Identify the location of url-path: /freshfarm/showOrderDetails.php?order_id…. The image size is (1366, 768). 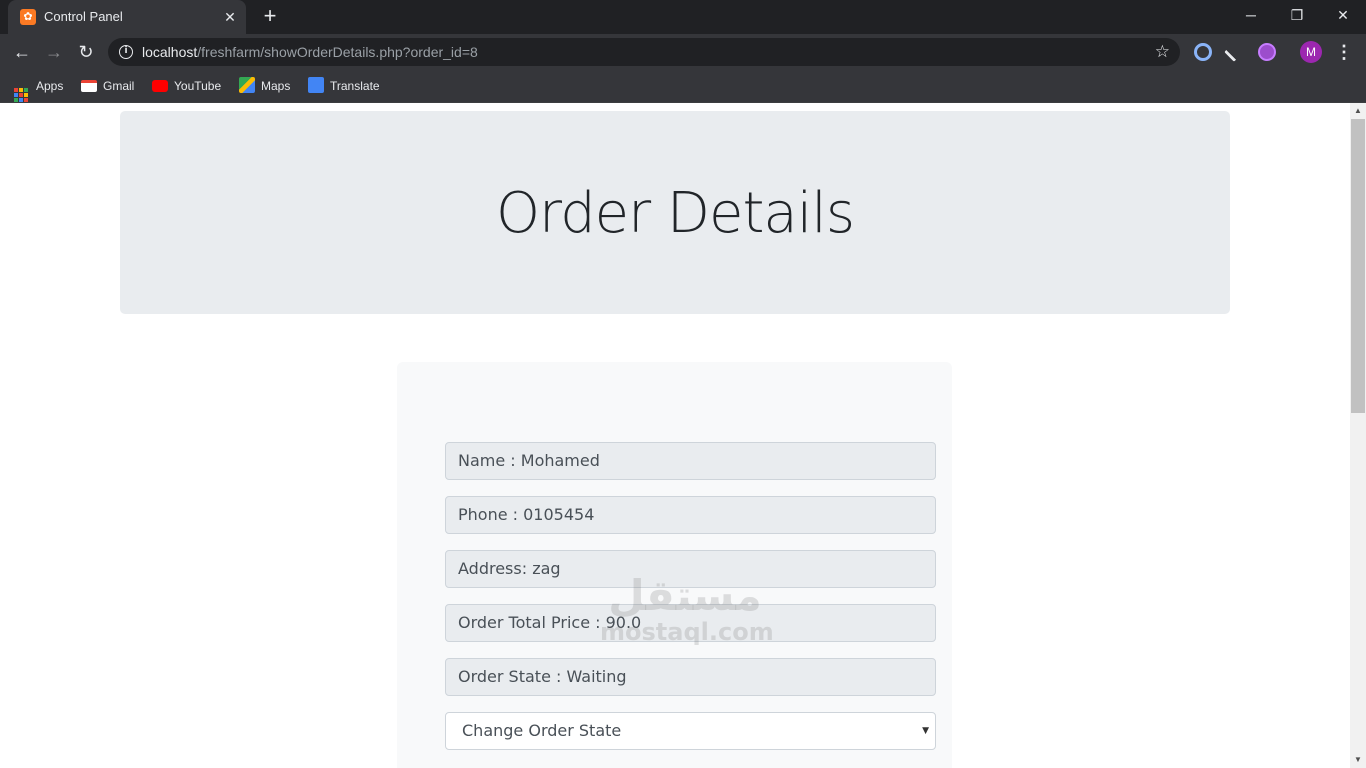
(337, 52).